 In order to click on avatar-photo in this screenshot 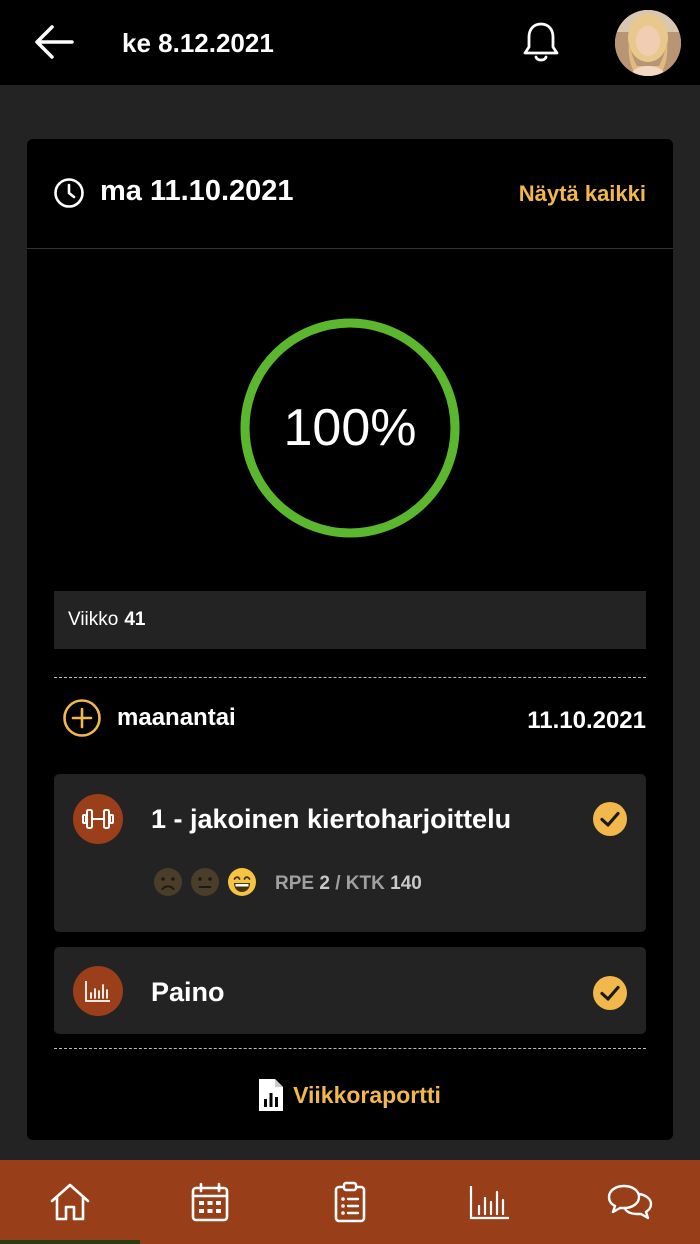, I will do `click(648, 43)`.